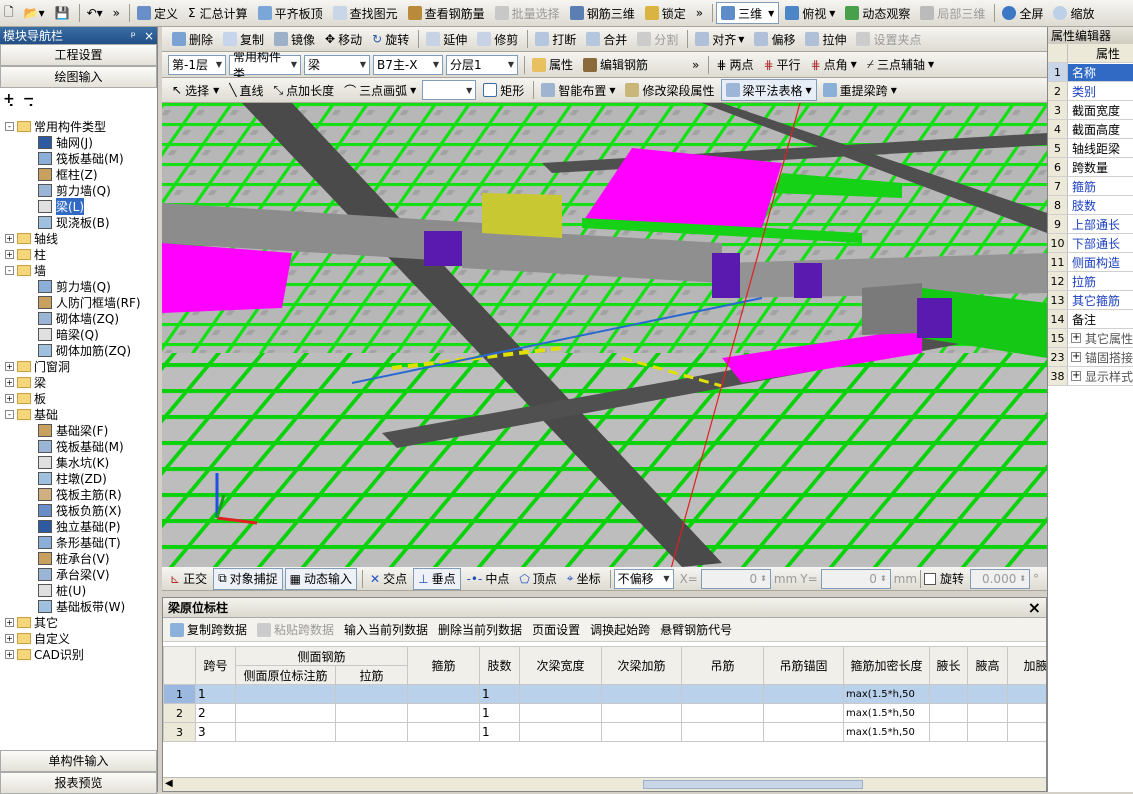 This screenshot has height=794, width=1133. I want to click on table-cell: max(1.5*h,50, so click(887, 694).